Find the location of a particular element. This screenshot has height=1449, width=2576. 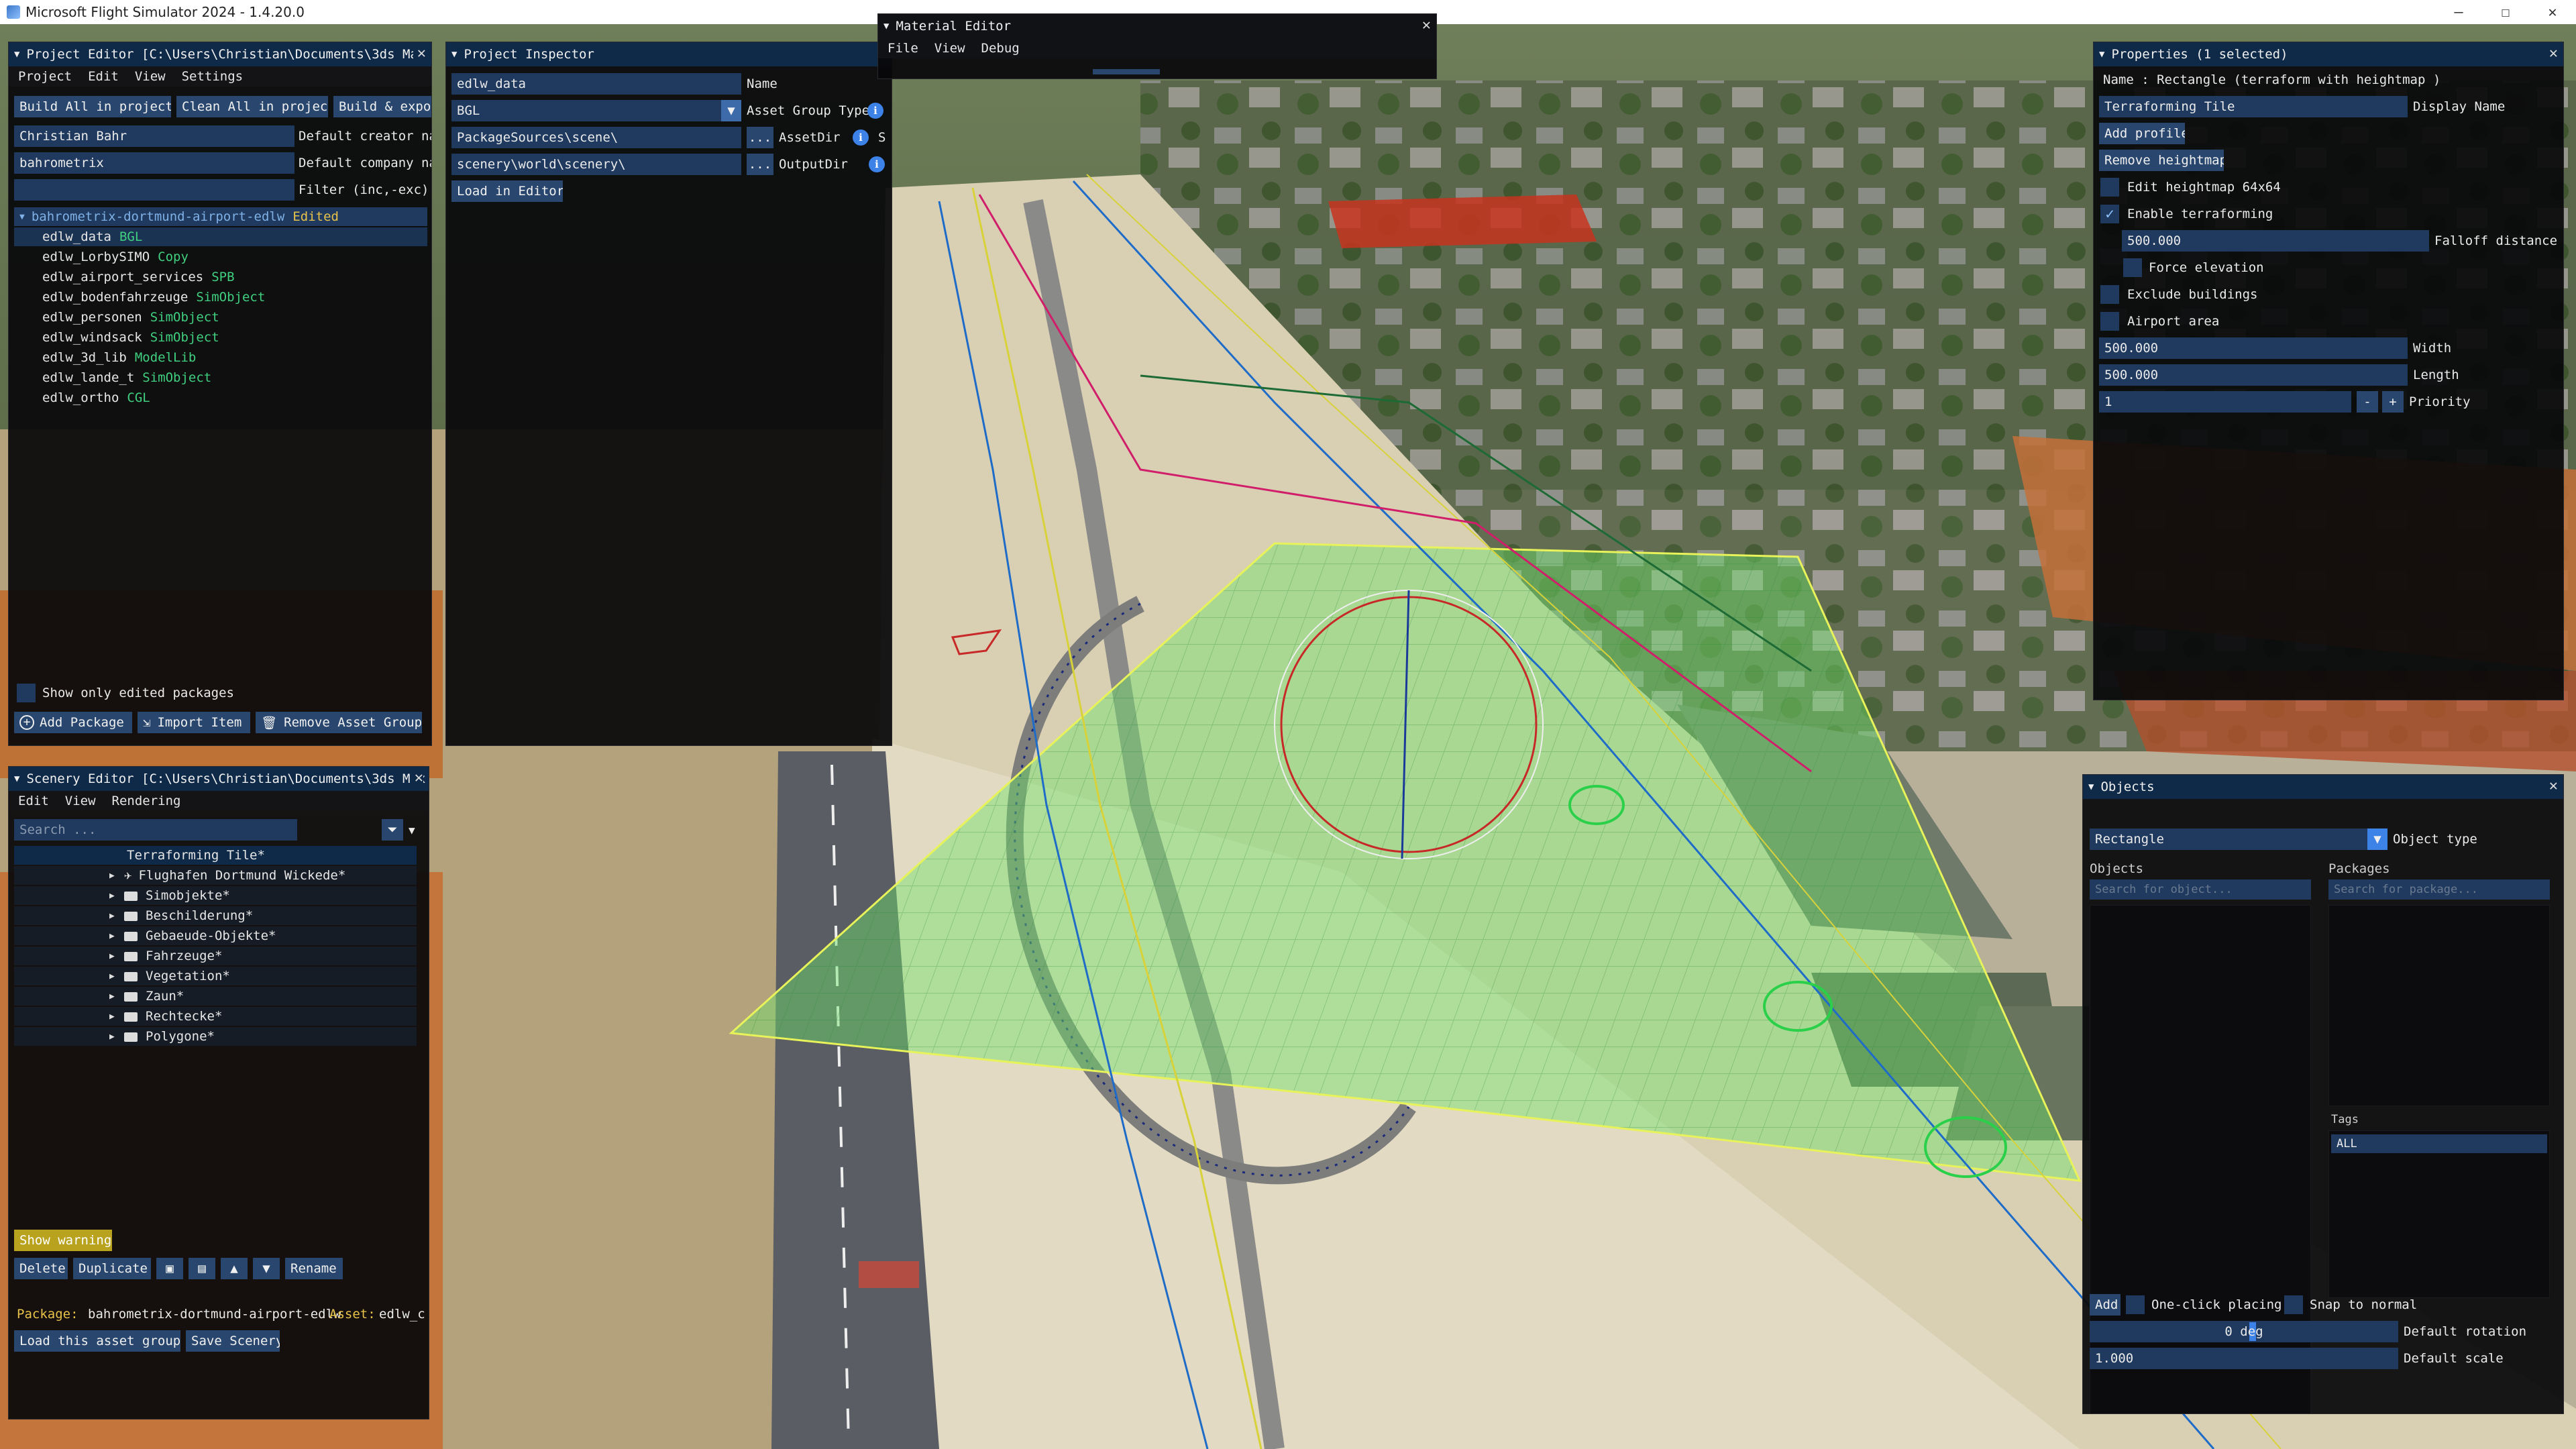

asset-group-item: edlw_personen SimObject is located at coordinates (116, 317).